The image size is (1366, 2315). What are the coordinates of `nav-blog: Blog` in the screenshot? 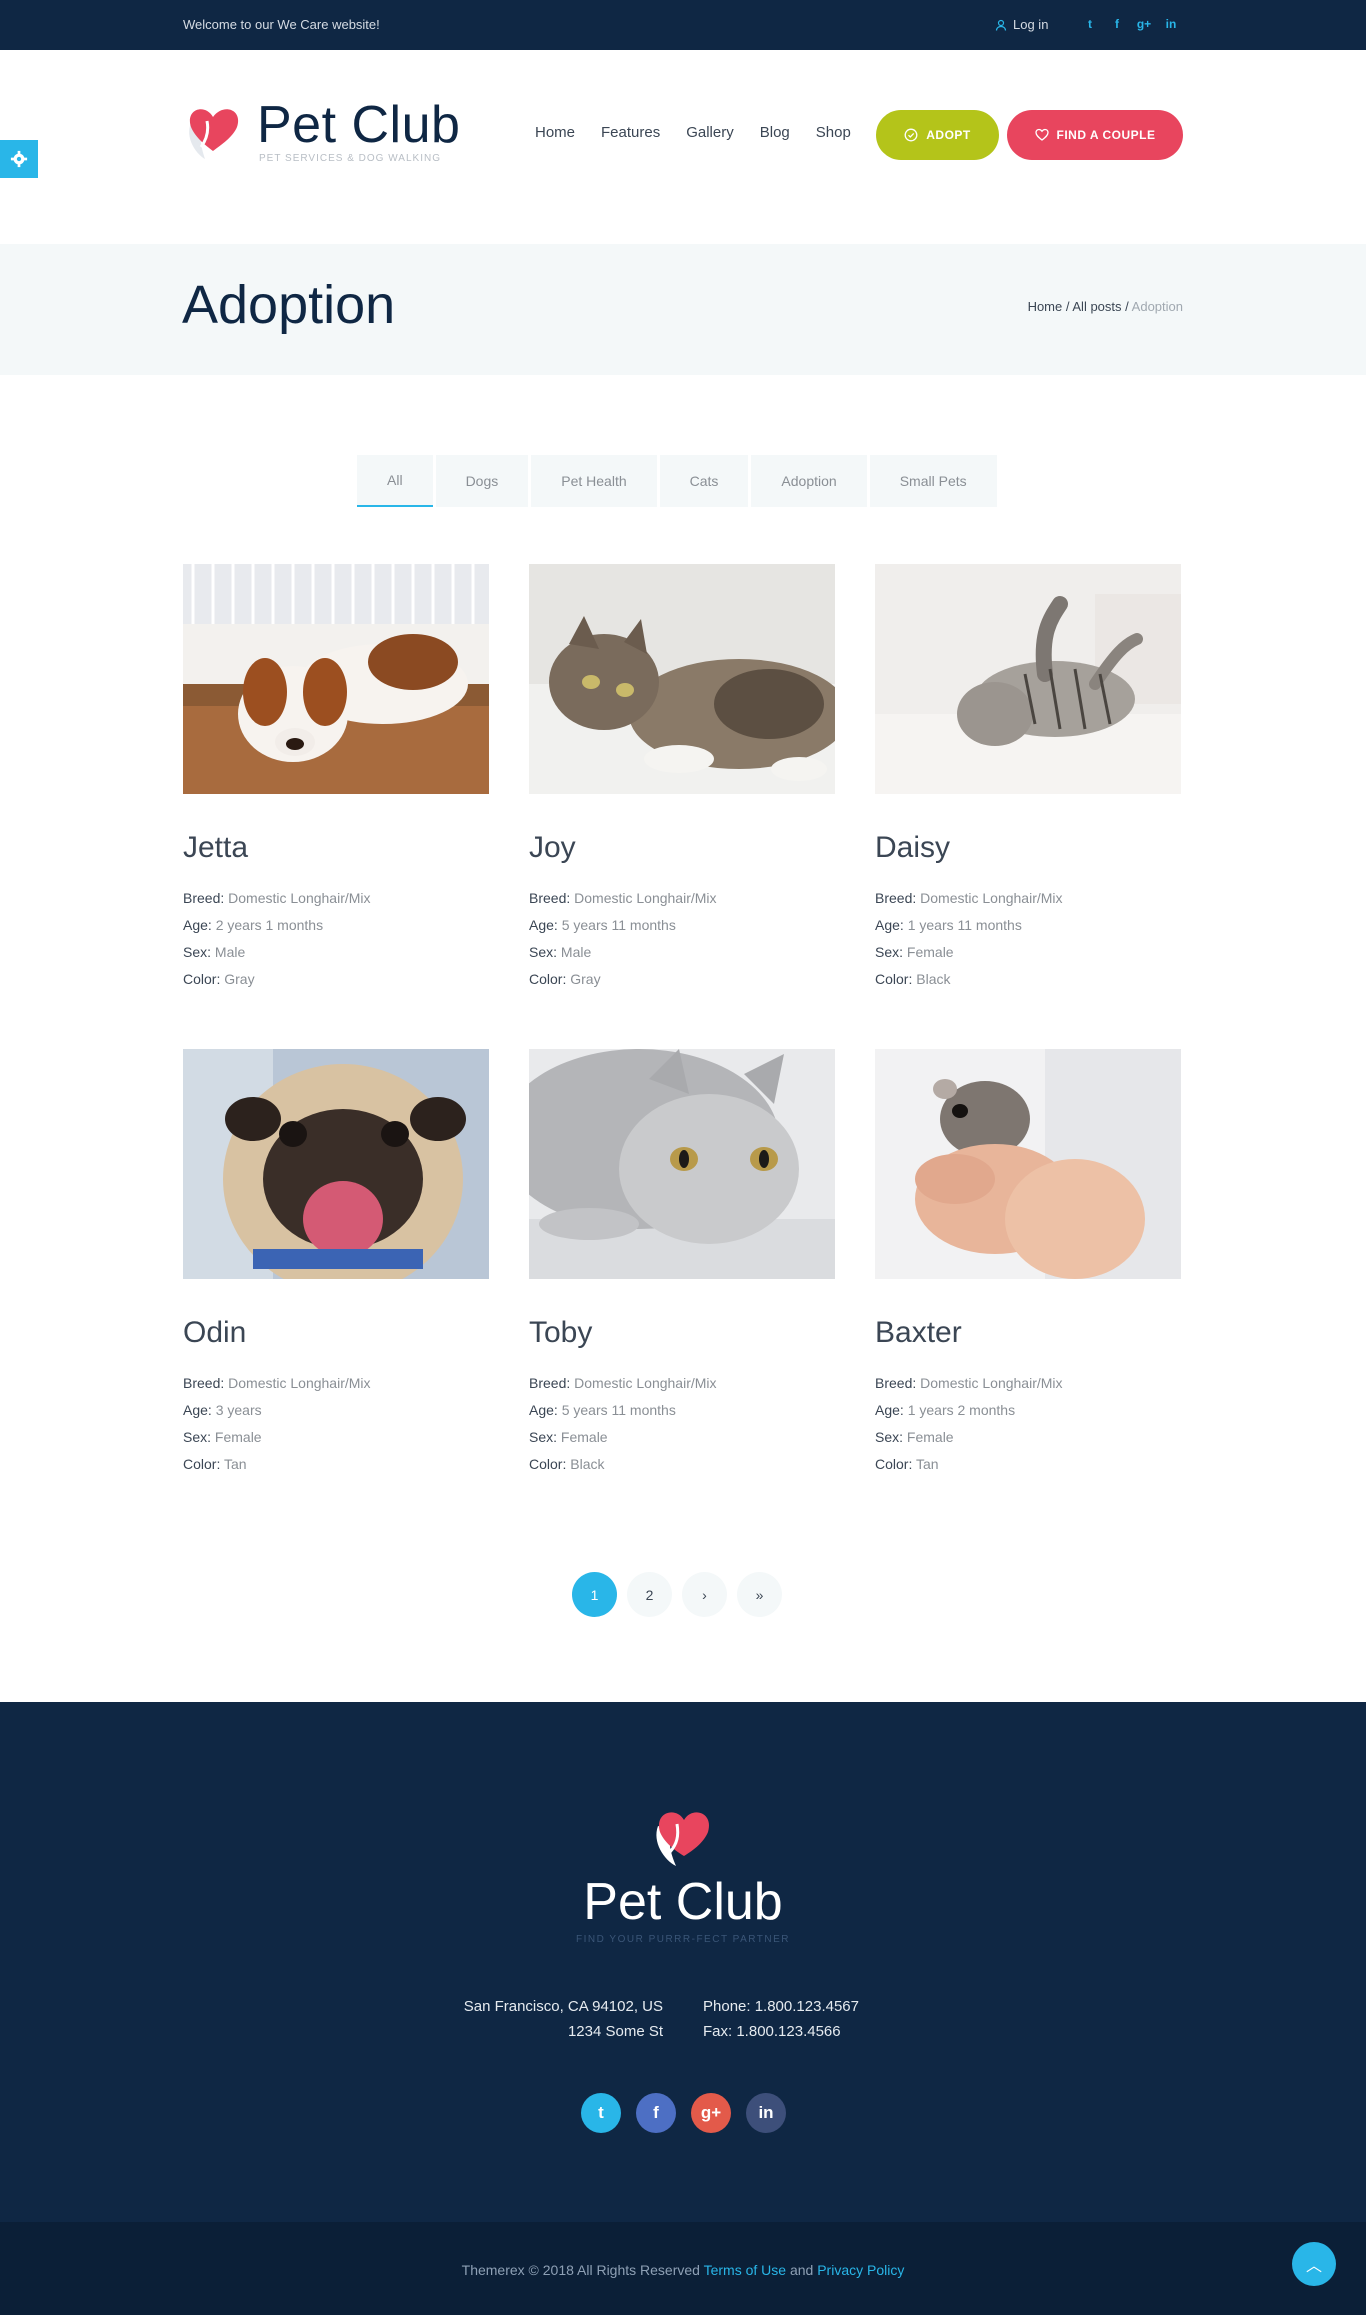 It's located at (775, 132).